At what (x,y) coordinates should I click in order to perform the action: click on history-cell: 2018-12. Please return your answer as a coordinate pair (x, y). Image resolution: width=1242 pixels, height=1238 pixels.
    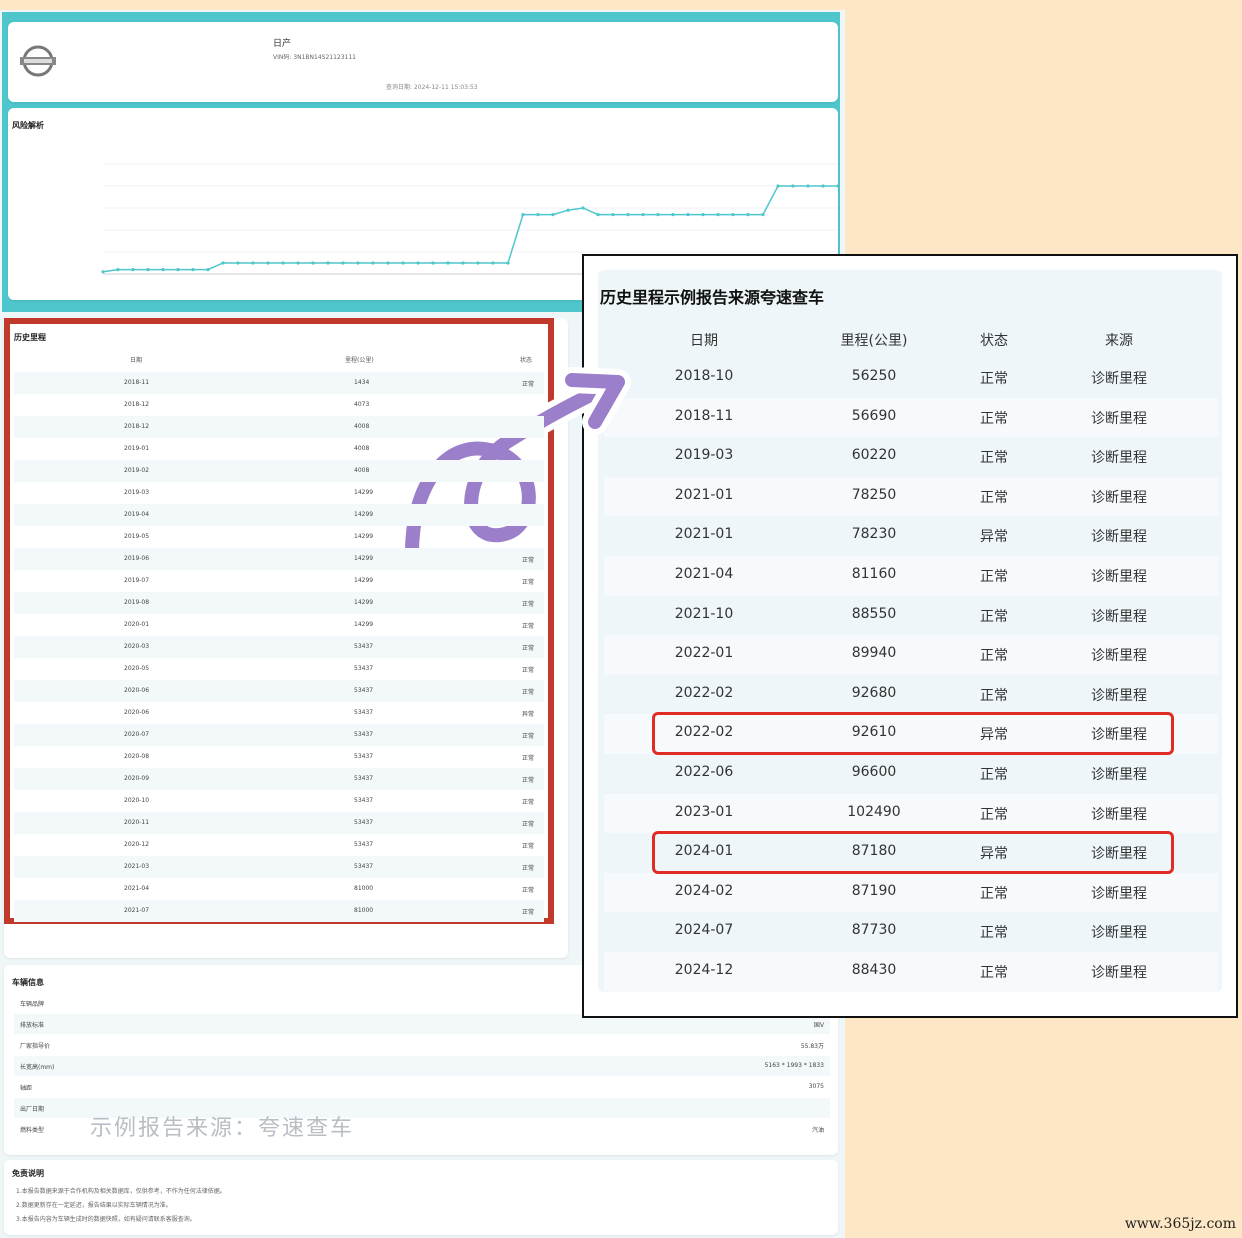
    Looking at the image, I should click on (137, 404).